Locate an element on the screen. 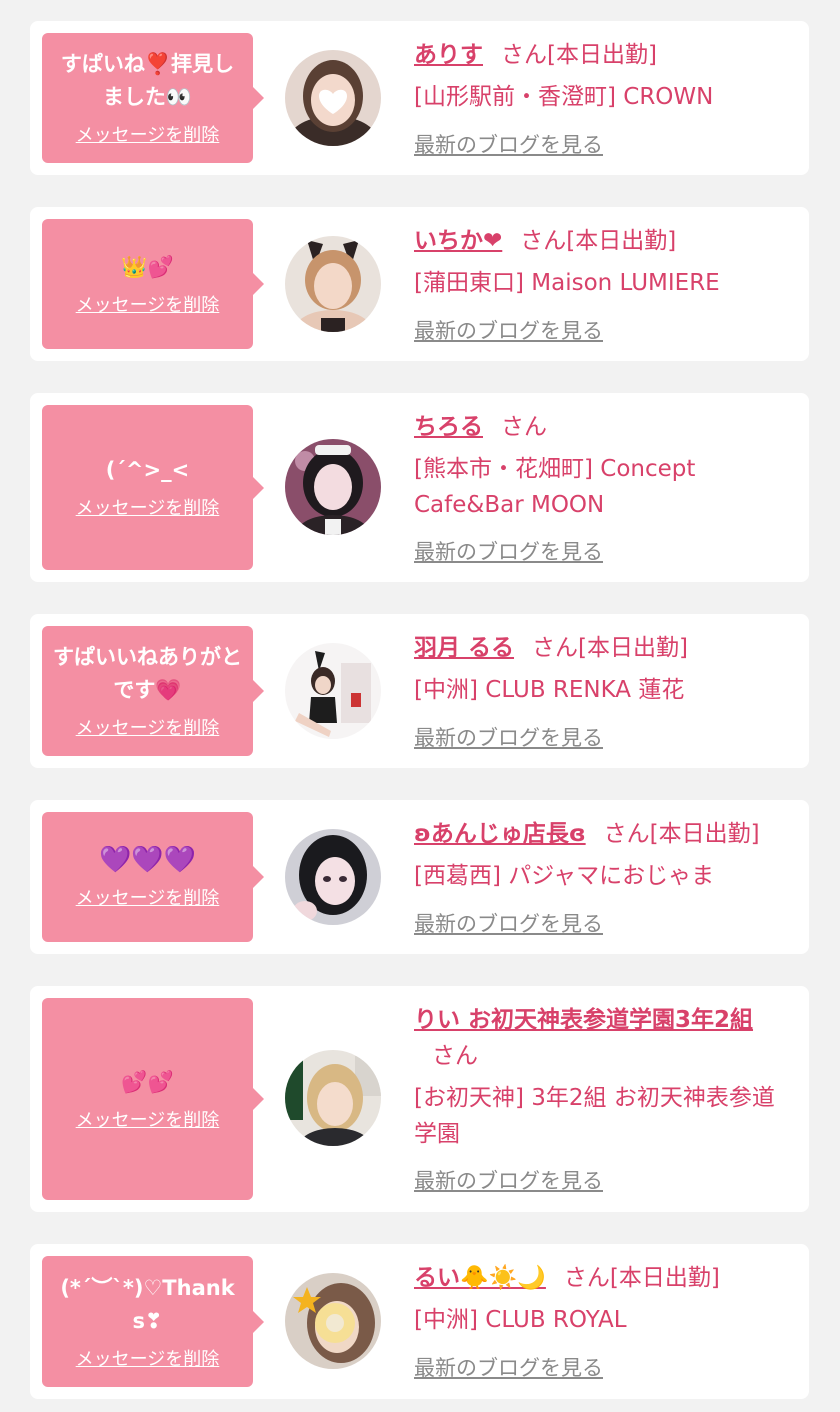  shop-name: [熊本市・花畑町] Concept Cafe&Bar MOON is located at coordinates (555, 487).